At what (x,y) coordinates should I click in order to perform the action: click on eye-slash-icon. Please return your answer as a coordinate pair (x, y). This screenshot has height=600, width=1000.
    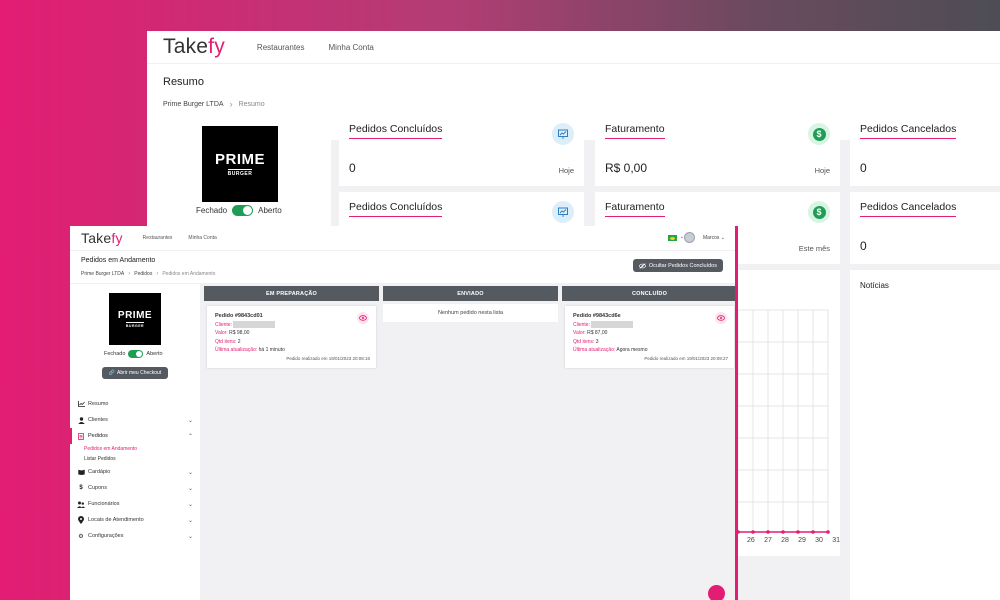
    Looking at the image, I should click on (642, 265).